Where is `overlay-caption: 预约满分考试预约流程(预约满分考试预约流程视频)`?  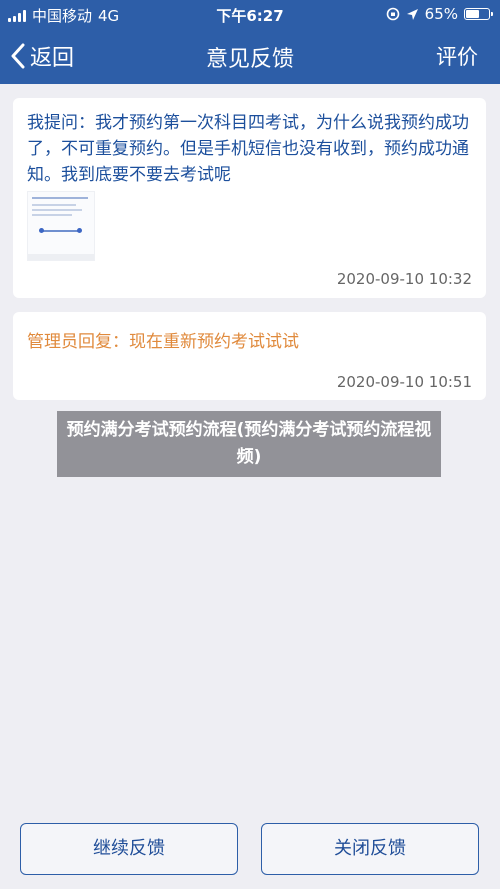 overlay-caption: 预约满分考试预约流程(预约满分考试预约流程视频) is located at coordinates (249, 444).